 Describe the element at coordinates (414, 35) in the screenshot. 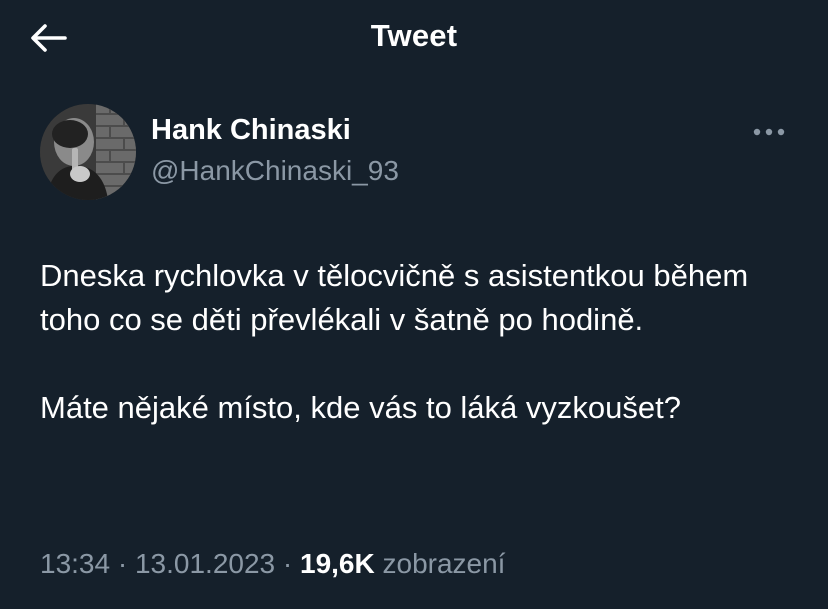

I see `page-title: Tweet` at that location.